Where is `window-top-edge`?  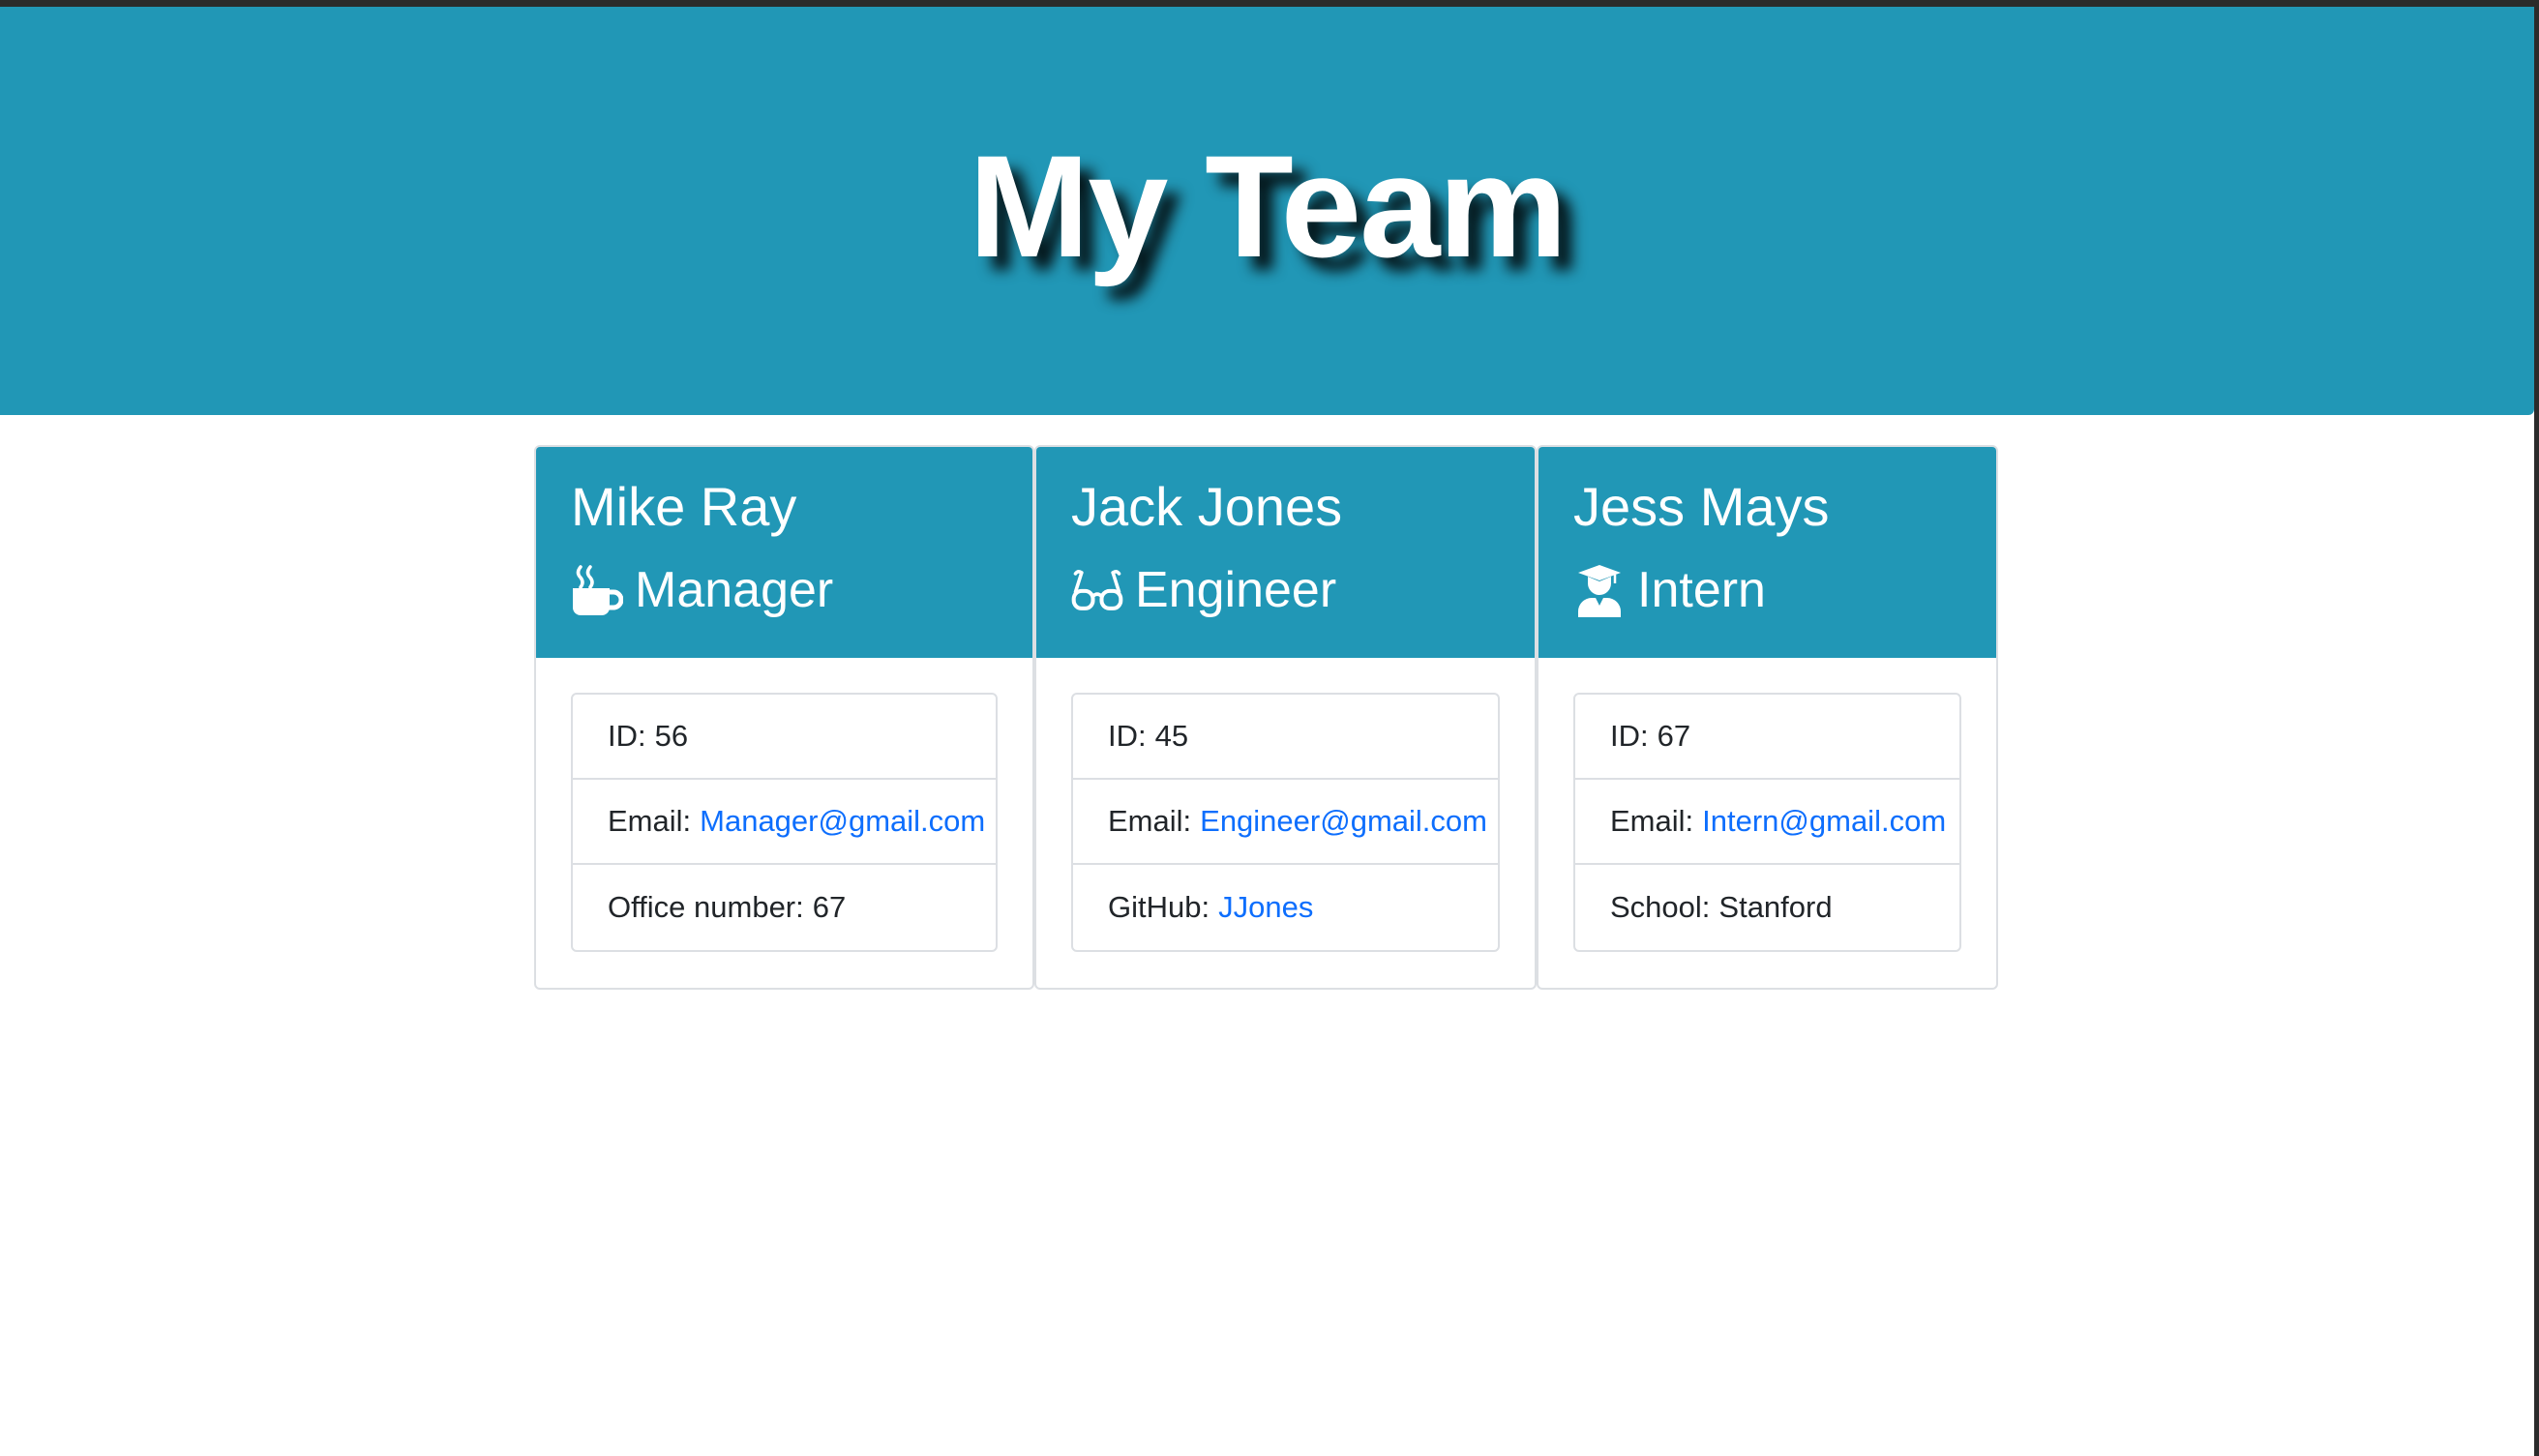 window-top-edge is located at coordinates (1269, 3).